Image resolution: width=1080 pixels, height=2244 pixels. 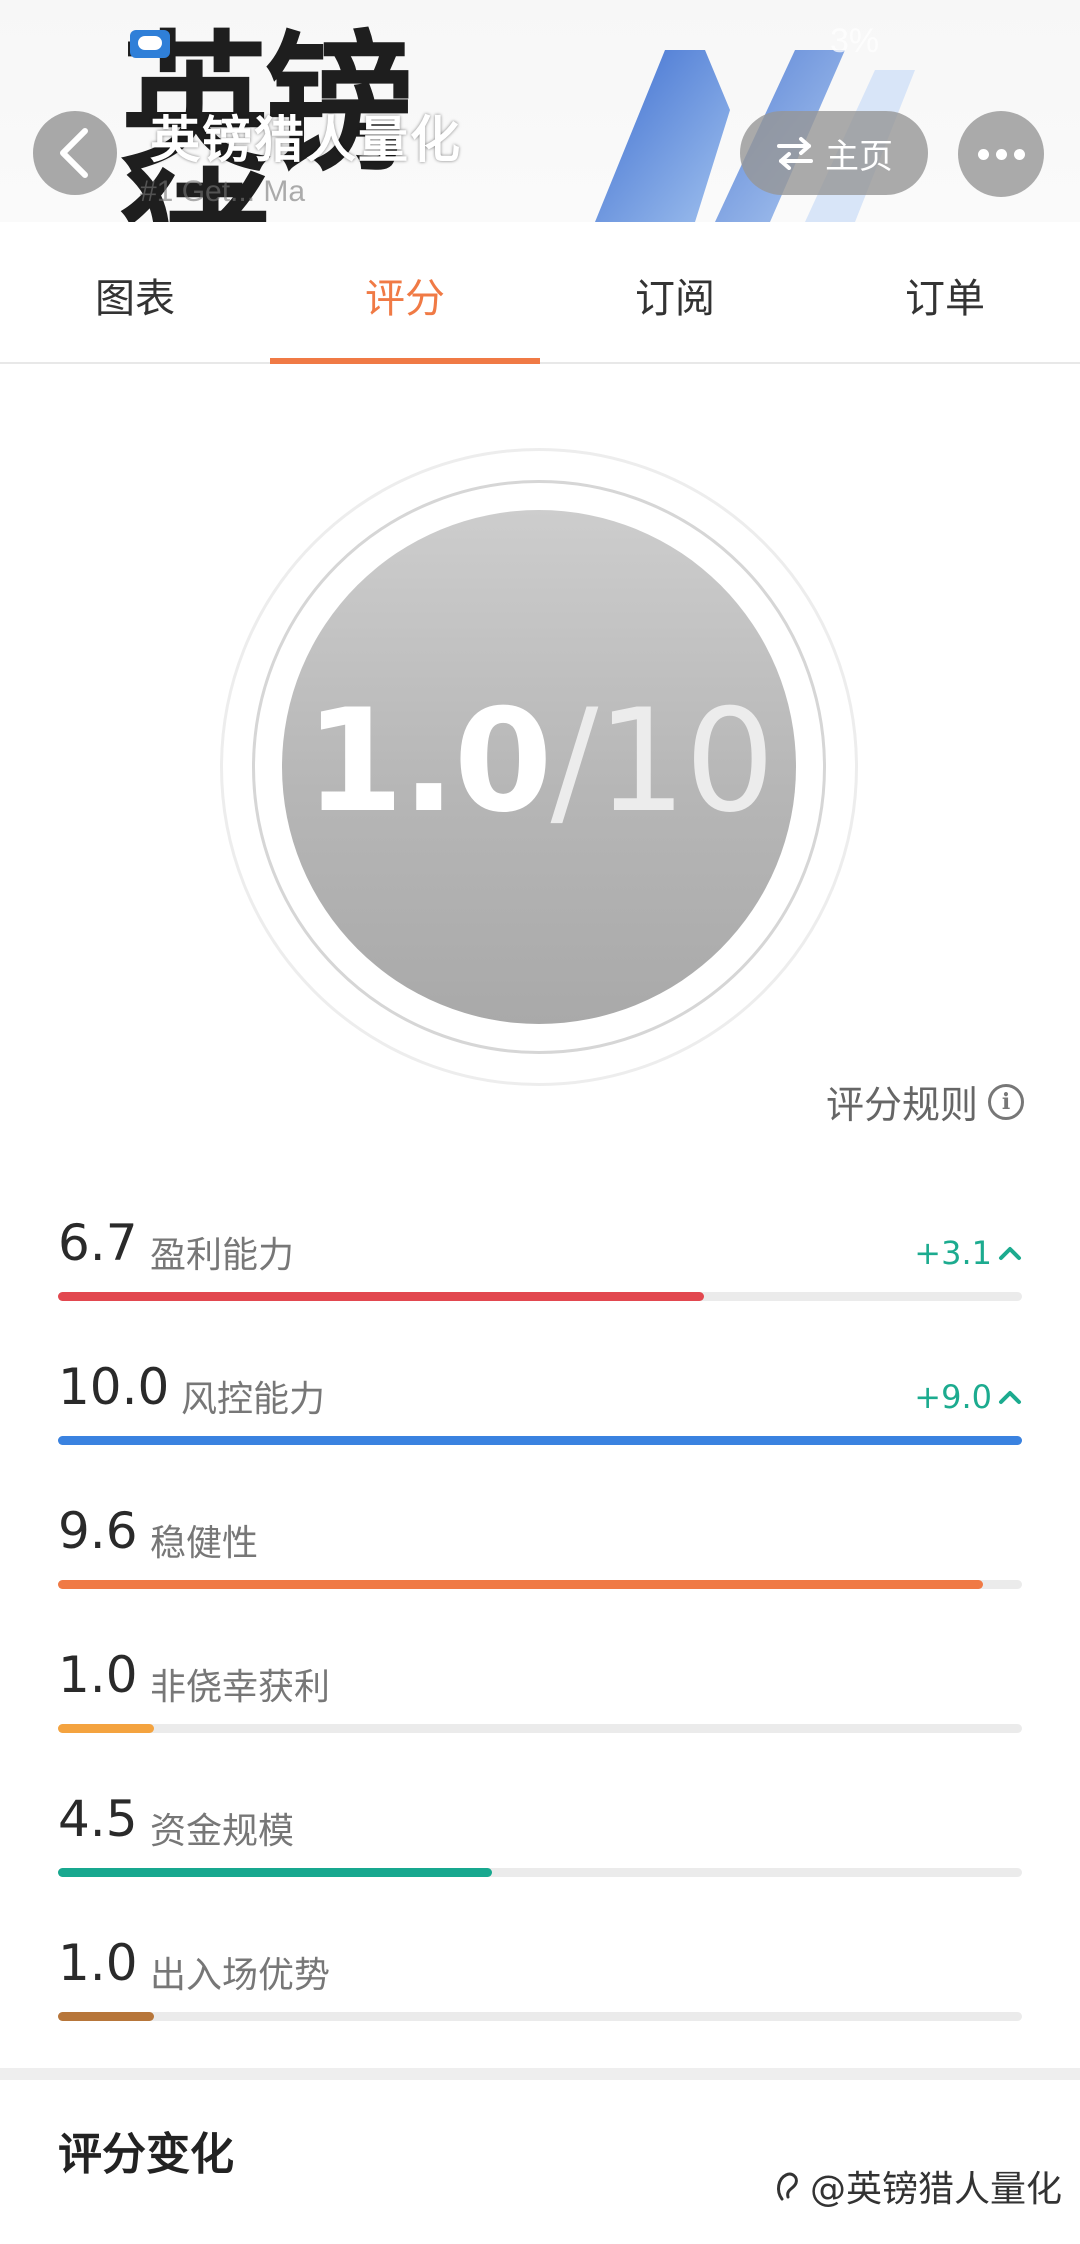 What do you see at coordinates (240, 1687) in the screenshot?
I see `metric-label: 非侥幸获利` at bounding box center [240, 1687].